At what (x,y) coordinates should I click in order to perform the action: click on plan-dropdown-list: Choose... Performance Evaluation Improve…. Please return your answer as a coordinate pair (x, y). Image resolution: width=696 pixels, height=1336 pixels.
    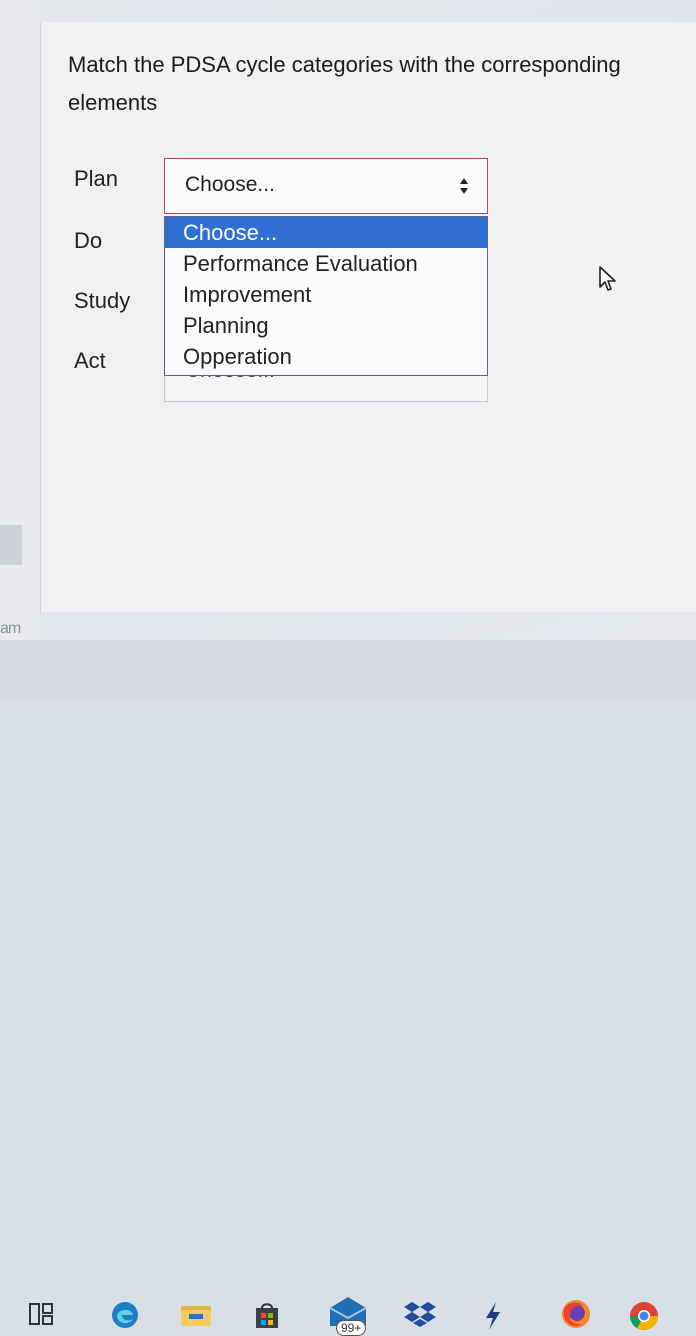
    Looking at the image, I should click on (326, 296).